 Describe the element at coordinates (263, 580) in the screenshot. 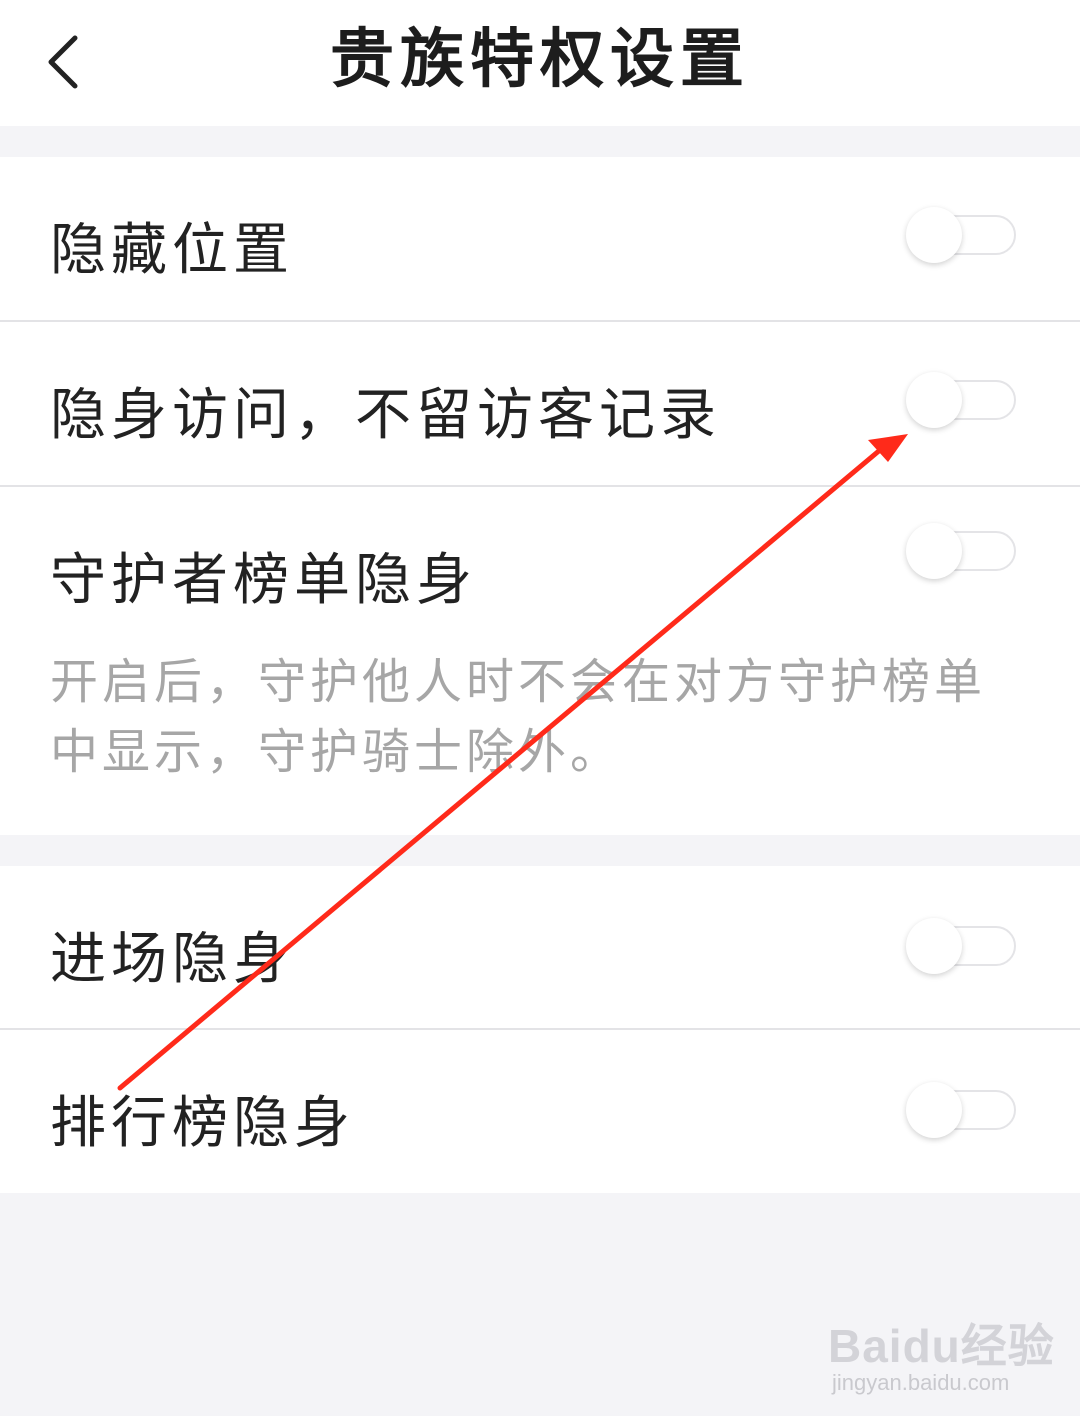

I see `setting-label: 守护者榜单隐身` at that location.